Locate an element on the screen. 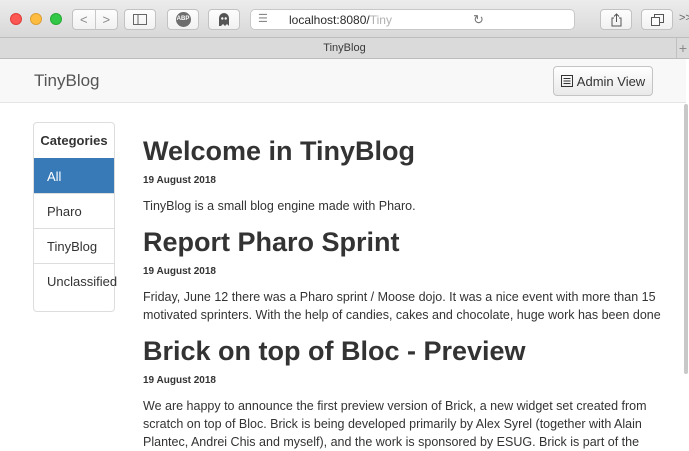 The width and height of the screenshot is (689, 451). post-title: Report Pharo Sprint is located at coordinates (408, 242).